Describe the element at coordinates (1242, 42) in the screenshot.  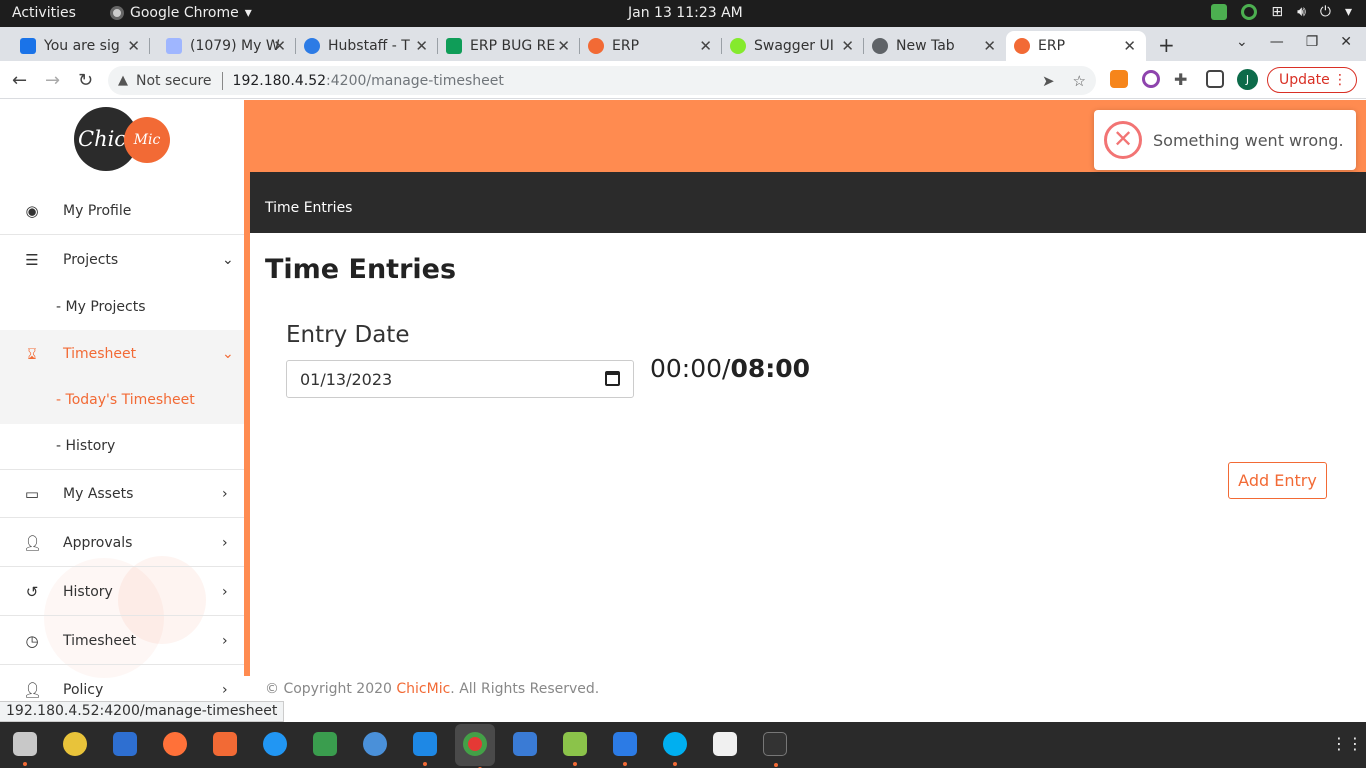
I see `tab-search-icon: ⌄` at that location.